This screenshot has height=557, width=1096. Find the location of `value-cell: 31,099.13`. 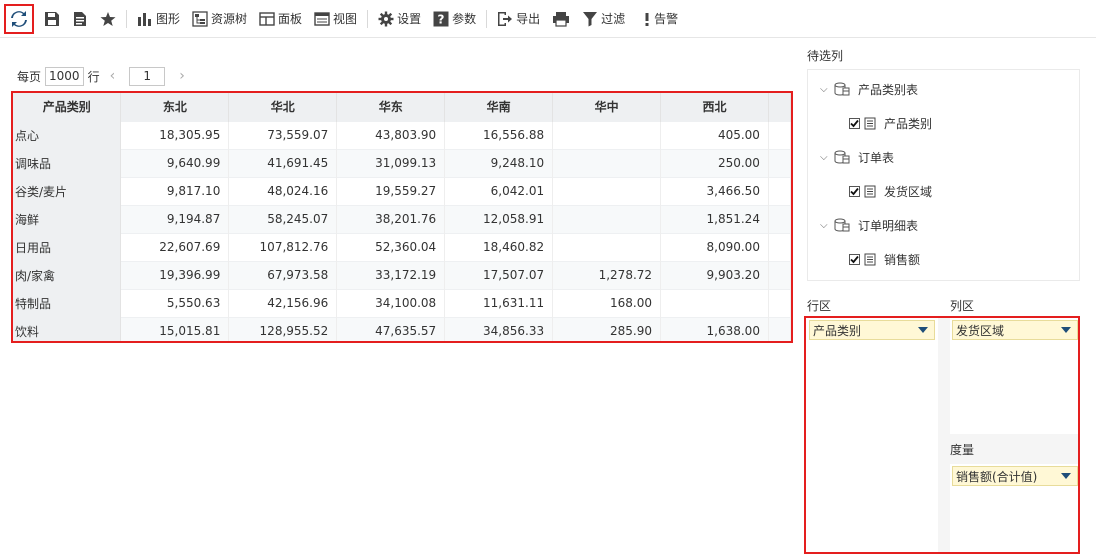

value-cell: 31,099.13 is located at coordinates (391, 162).